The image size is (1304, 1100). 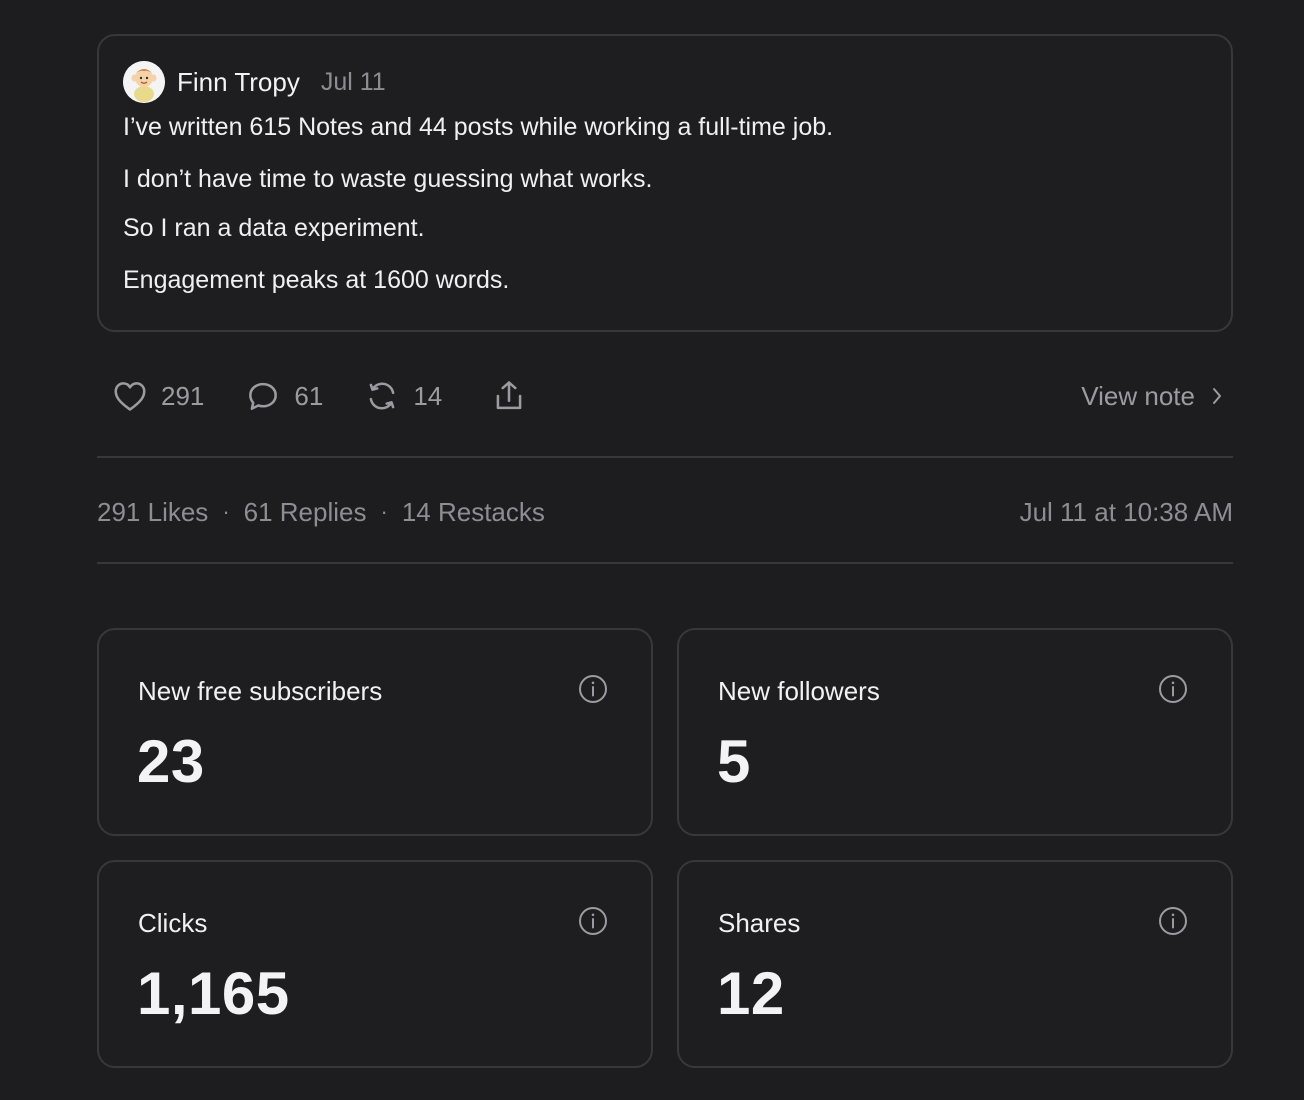 What do you see at coordinates (1138, 395) in the screenshot?
I see `view-note-label: View note` at bounding box center [1138, 395].